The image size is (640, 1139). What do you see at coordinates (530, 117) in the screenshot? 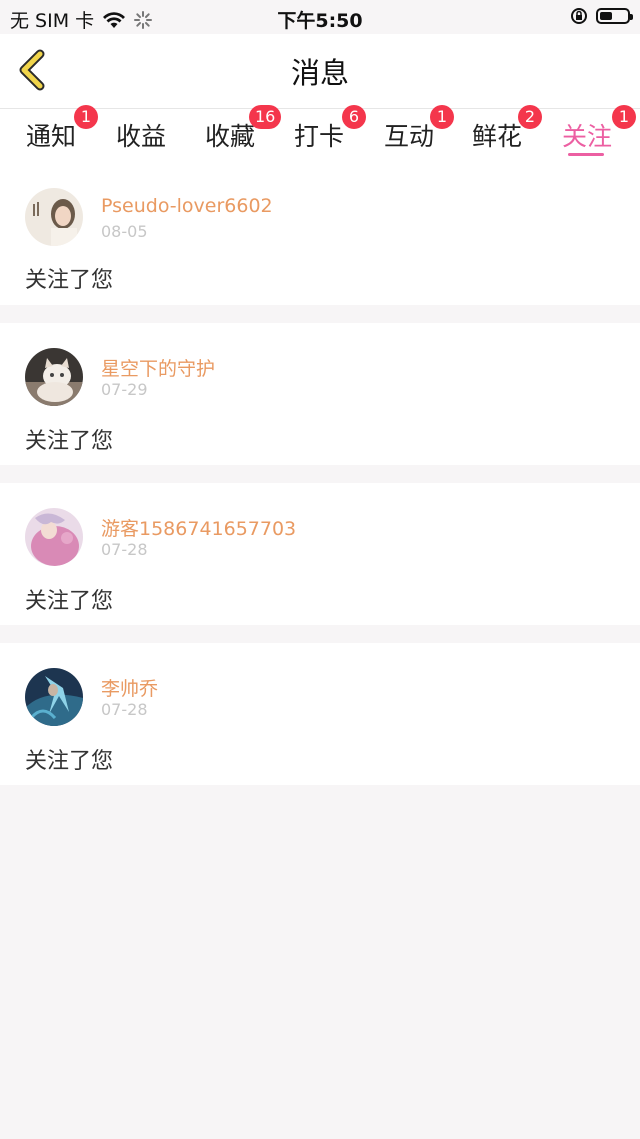
I see `tab-badge: 2` at bounding box center [530, 117].